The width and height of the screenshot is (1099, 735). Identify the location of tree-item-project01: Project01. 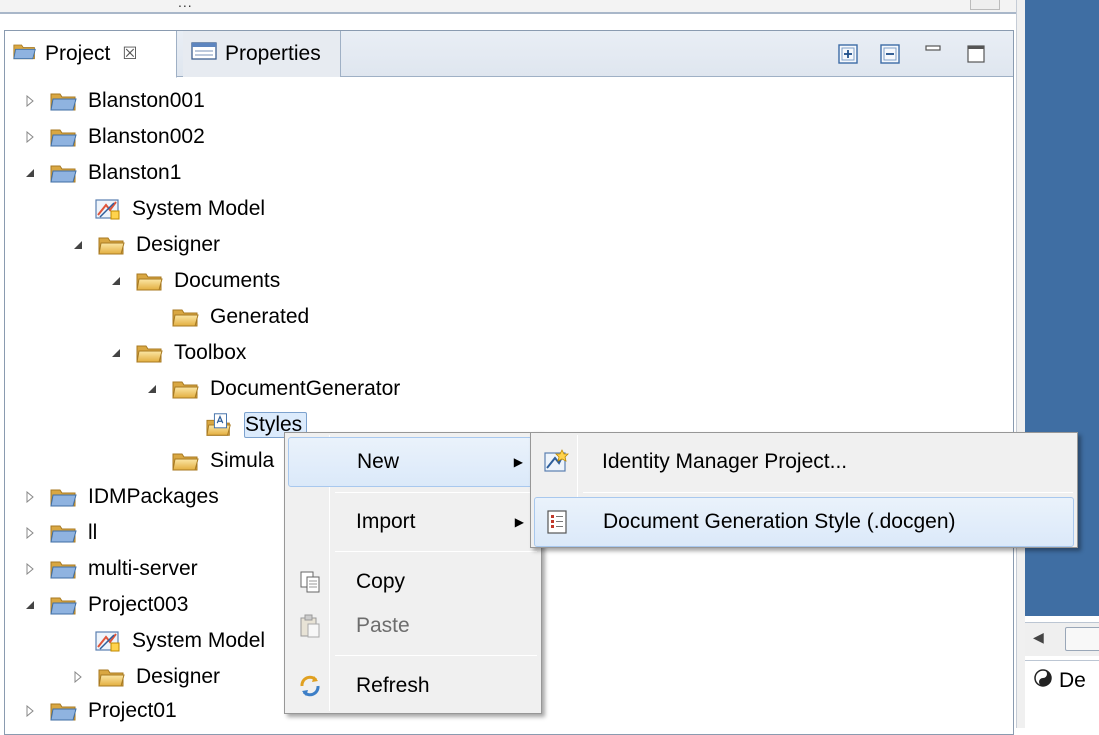
(99, 711).